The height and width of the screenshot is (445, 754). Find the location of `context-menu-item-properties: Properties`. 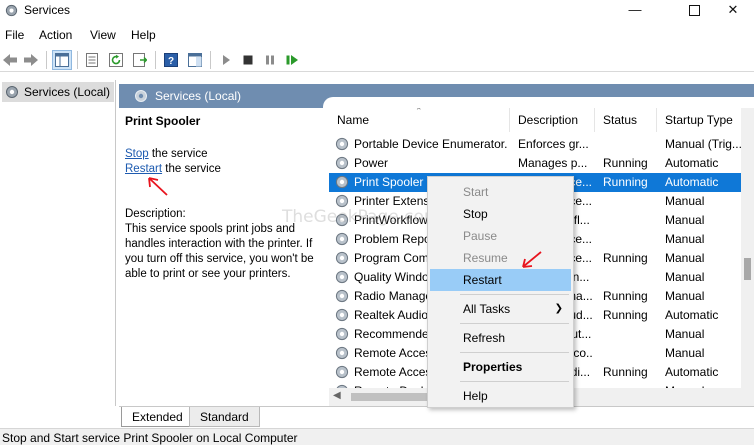

context-menu-item-properties: Properties is located at coordinates (500, 367).